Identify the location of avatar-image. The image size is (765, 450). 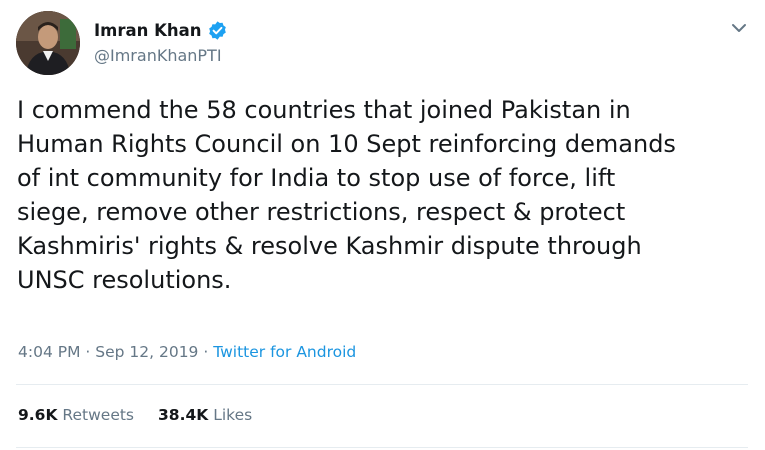
(48, 43).